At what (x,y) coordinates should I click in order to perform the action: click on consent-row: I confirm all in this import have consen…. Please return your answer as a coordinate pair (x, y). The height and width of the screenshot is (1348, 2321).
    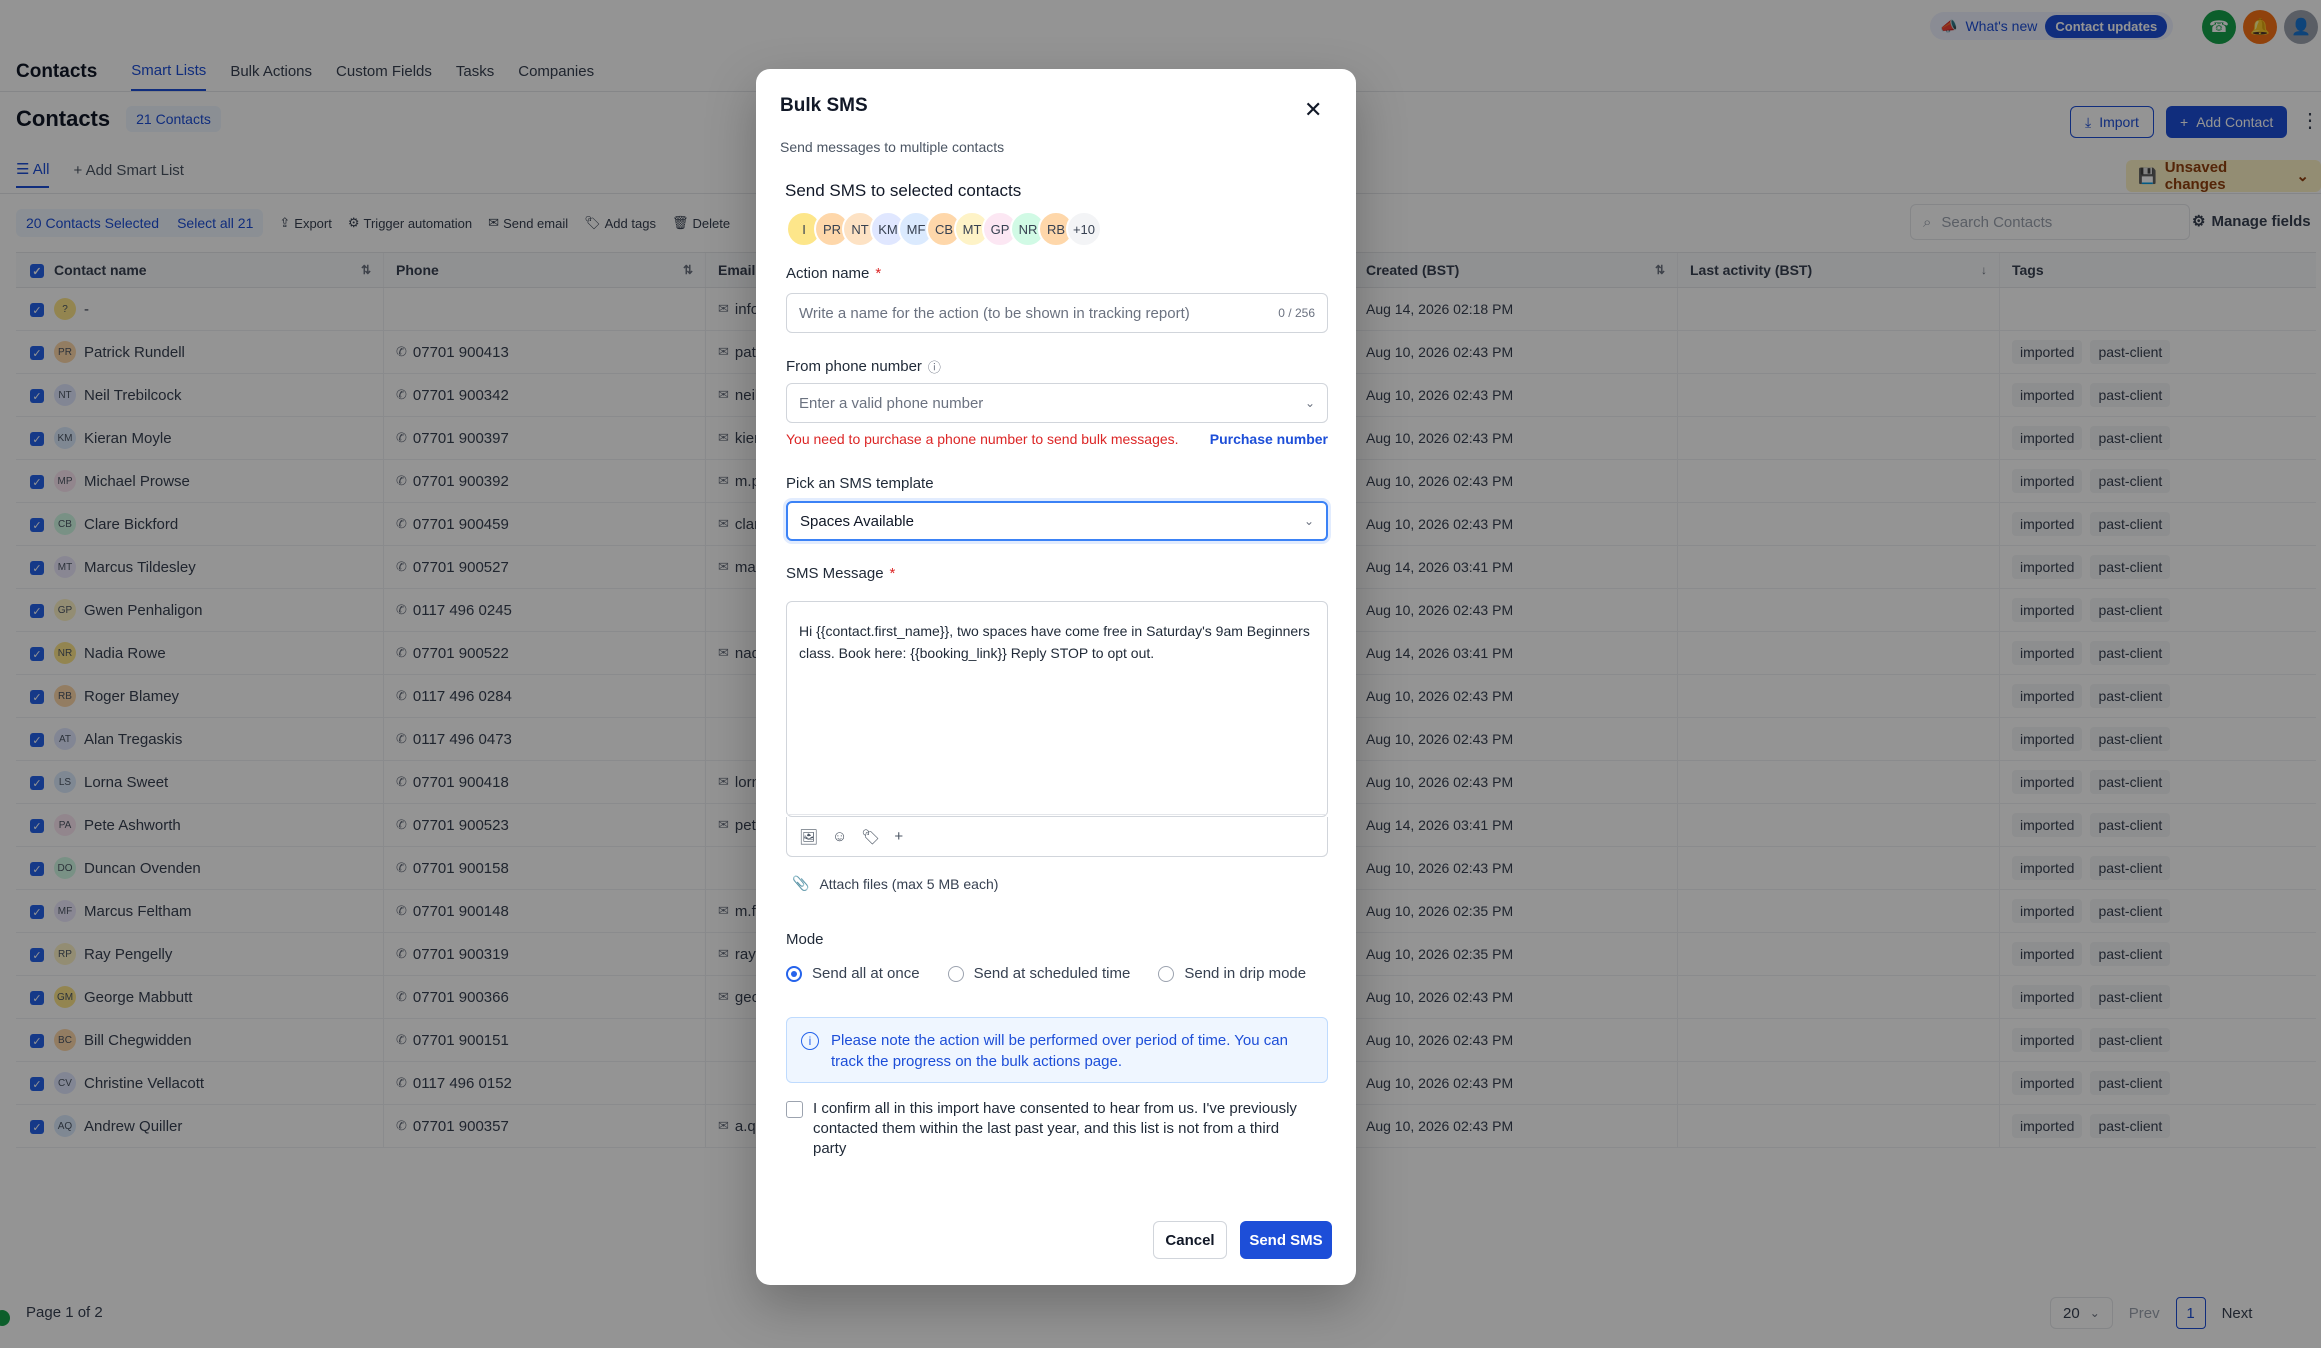
    Looking at the image, I should click on (1051, 1129).